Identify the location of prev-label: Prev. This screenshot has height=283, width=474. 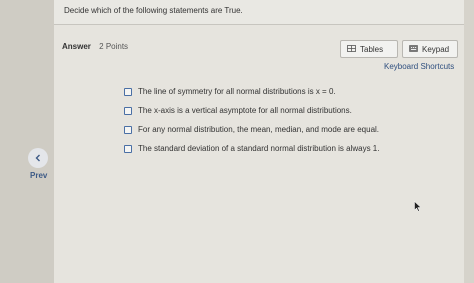
(38, 175).